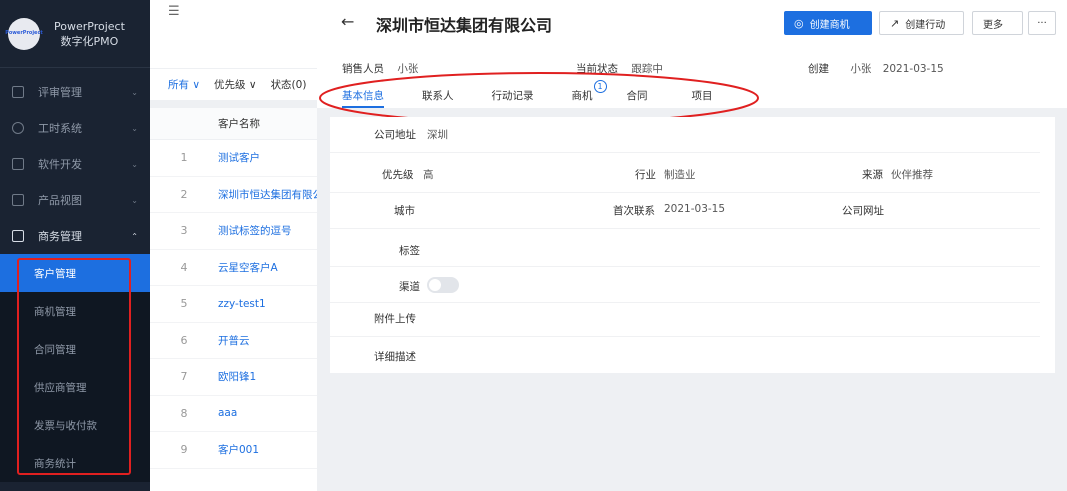 This screenshot has height=491, width=1067. What do you see at coordinates (582, 96) in the screenshot?
I see `tab-opportunities-label: 商机` at bounding box center [582, 96].